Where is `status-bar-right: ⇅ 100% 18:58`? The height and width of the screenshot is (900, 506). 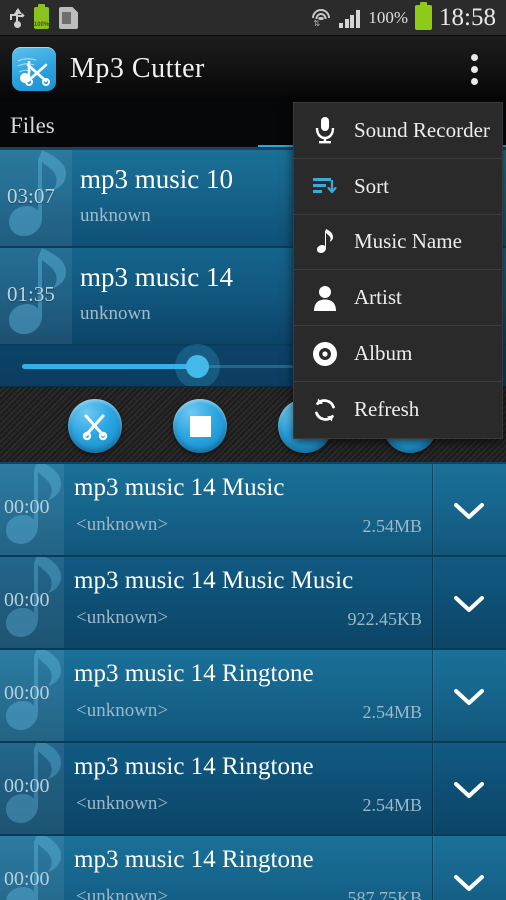
status-bar-right: ⇅ 100% 18:58 is located at coordinates (408, 16).